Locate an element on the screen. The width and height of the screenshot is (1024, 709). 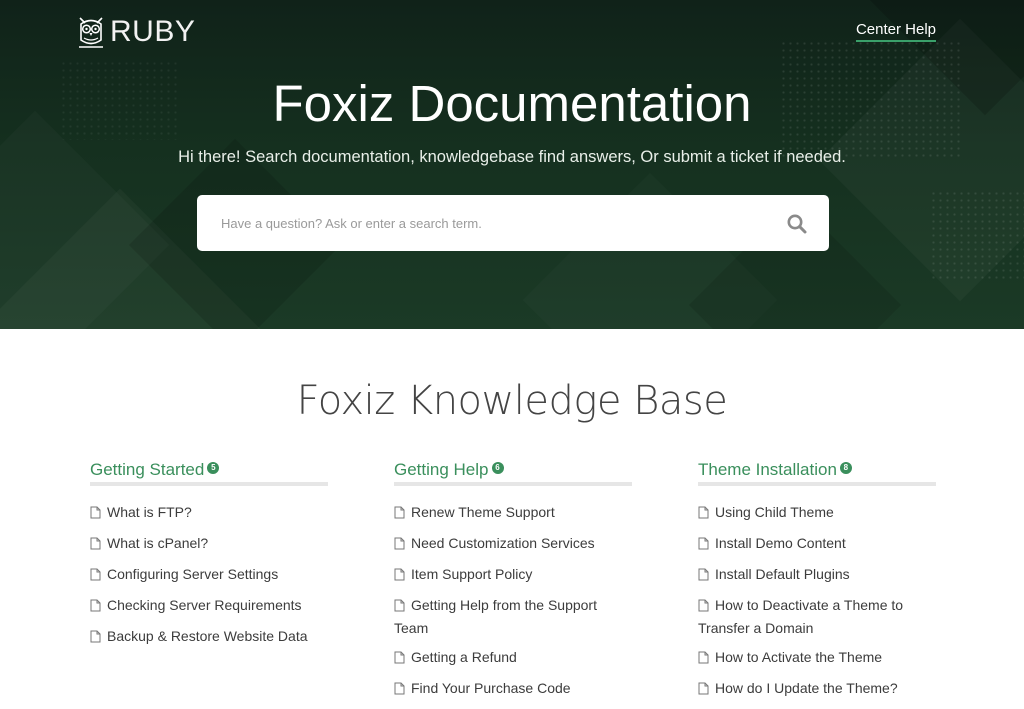
list-item: Renew Theme Support is located at coordinates (513, 513).